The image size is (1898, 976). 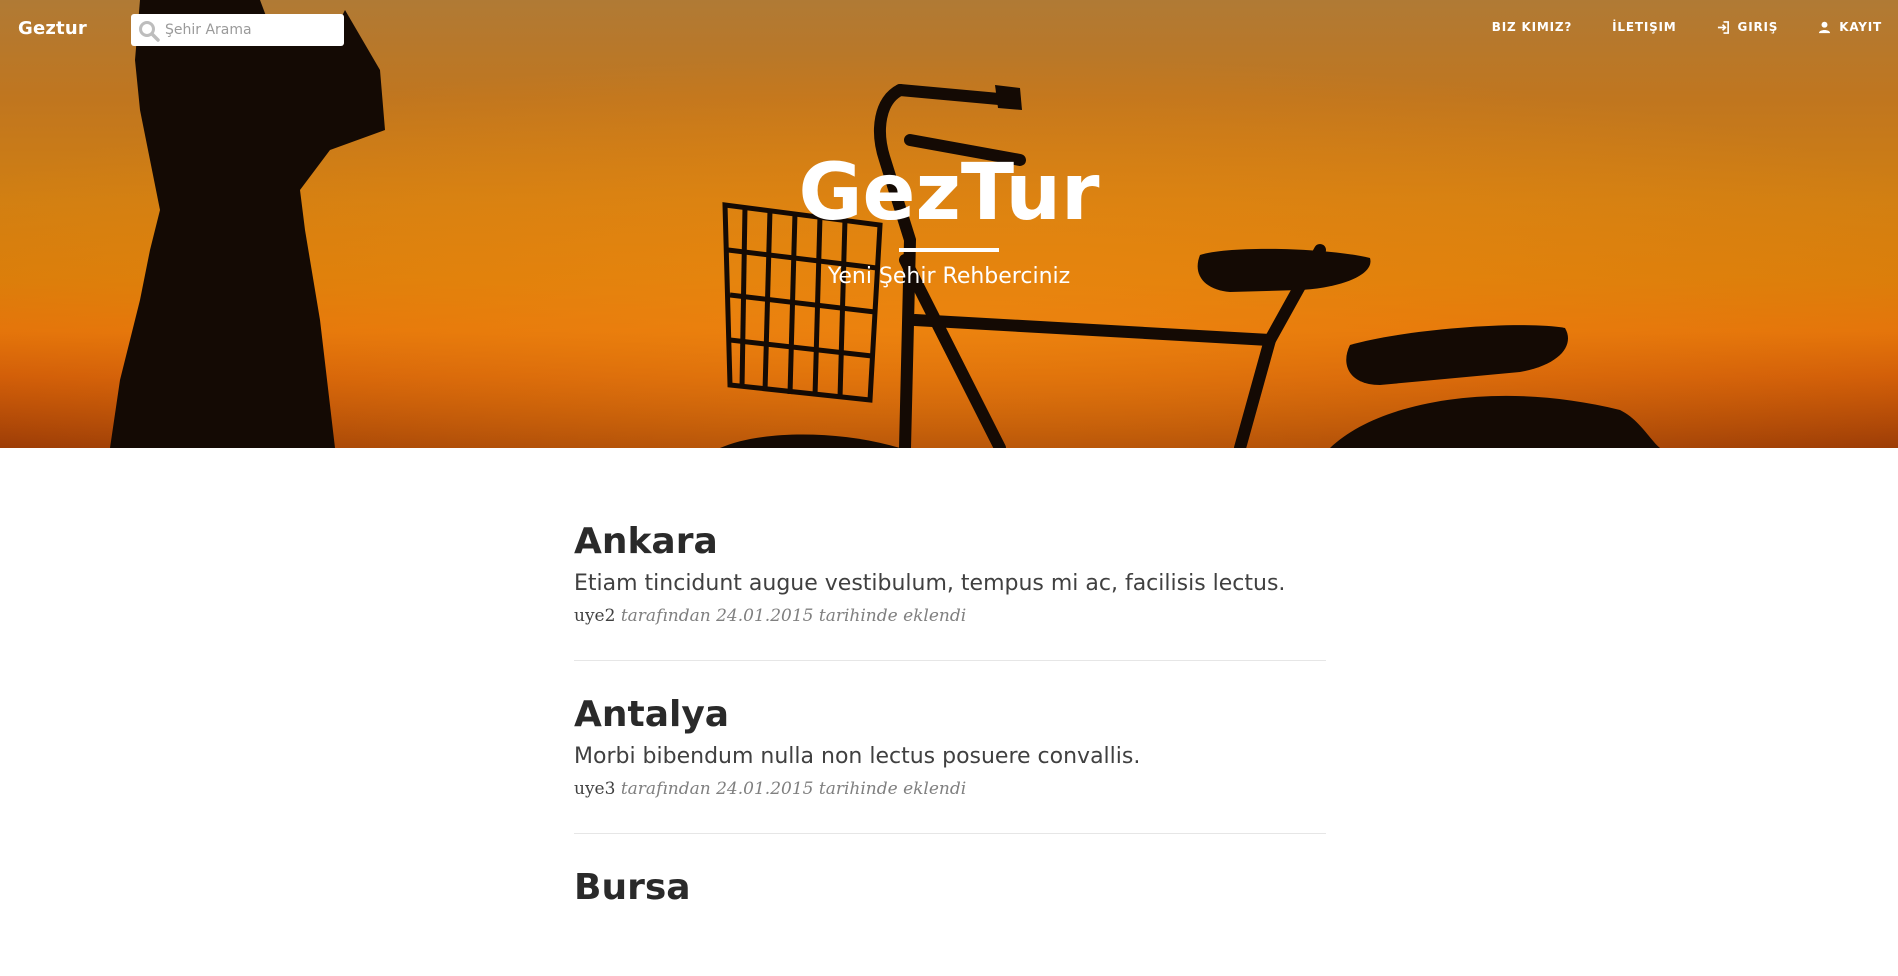 What do you see at coordinates (1860, 27) in the screenshot?
I see `nav-item-label: KAYIT` at bounding box center [1860, 27].